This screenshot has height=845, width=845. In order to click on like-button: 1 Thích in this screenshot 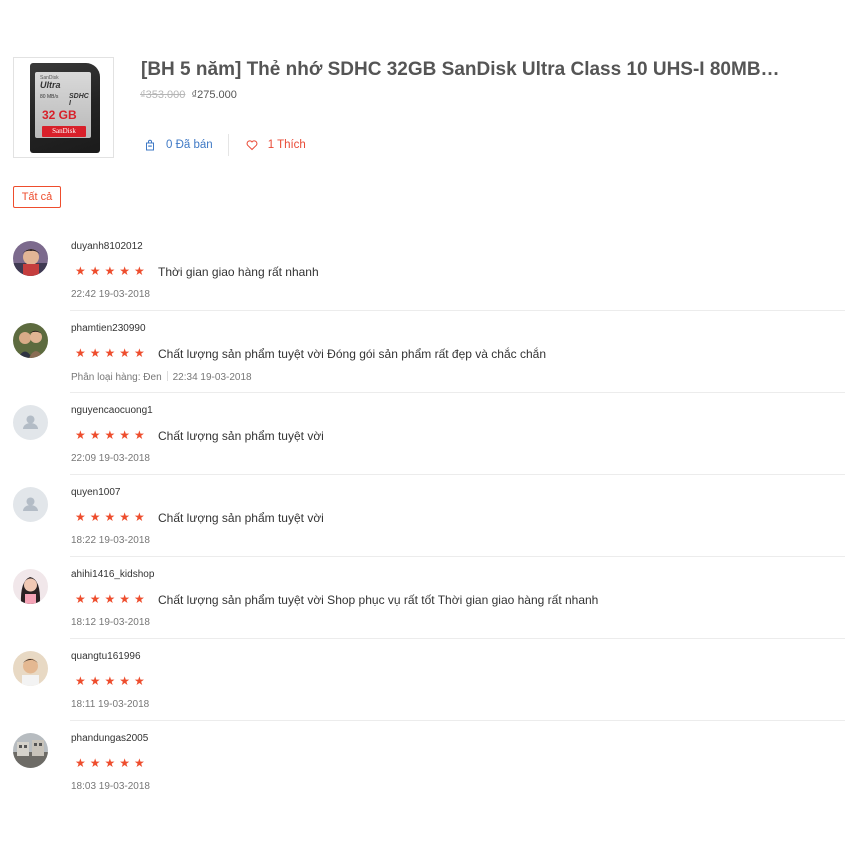, I will do `click(276, 145)`.